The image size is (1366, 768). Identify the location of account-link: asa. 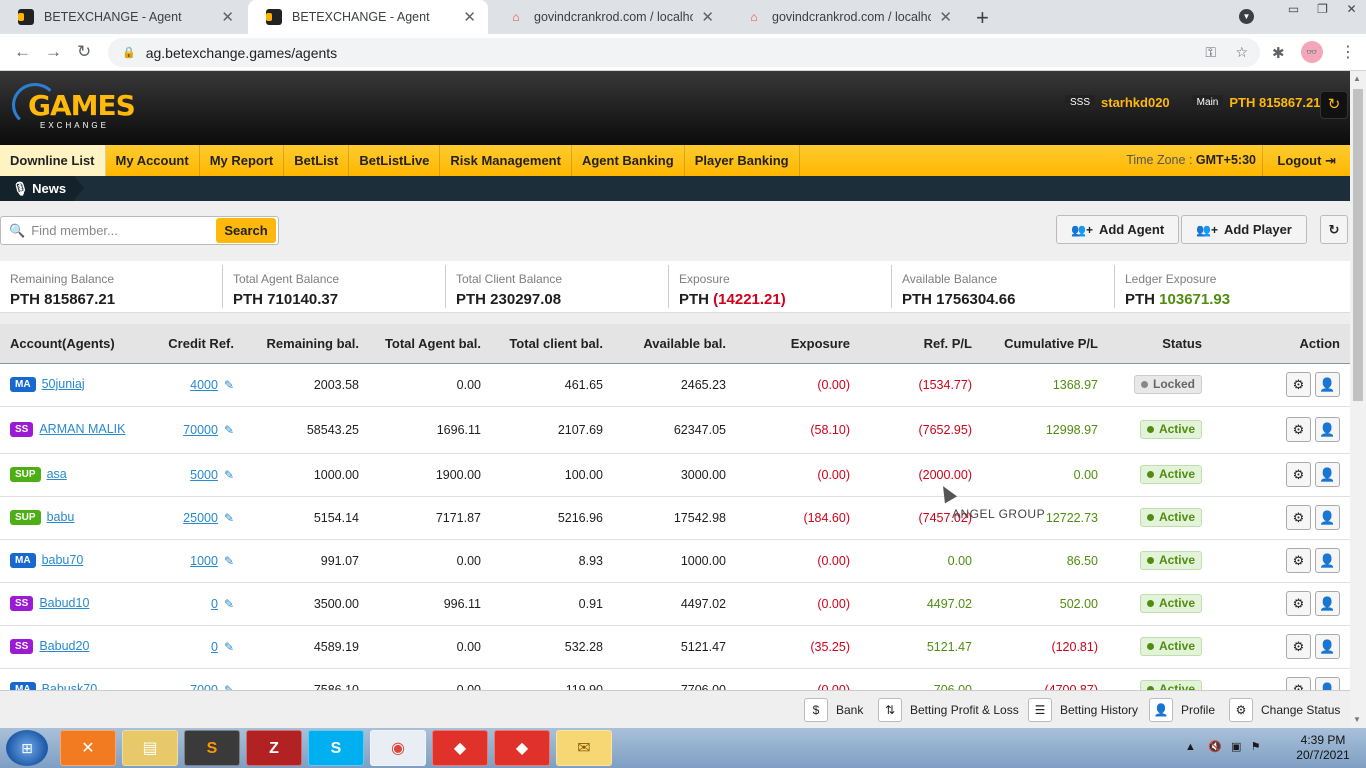
(57, 474).